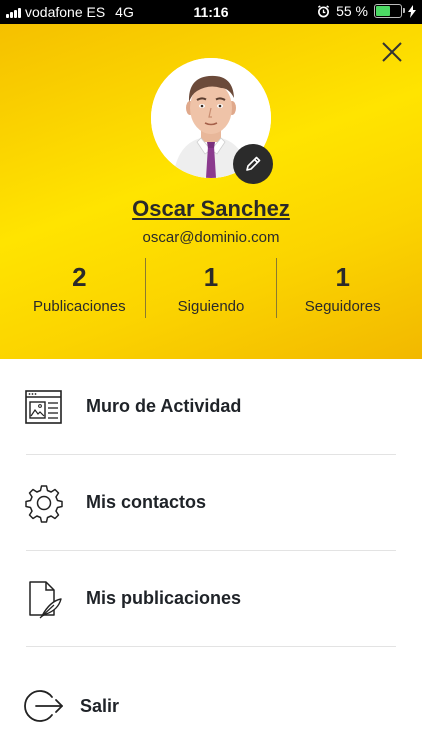  I want to click on status-bar: vodafone ES 4G 11:16 55 %, so click(211, 12).